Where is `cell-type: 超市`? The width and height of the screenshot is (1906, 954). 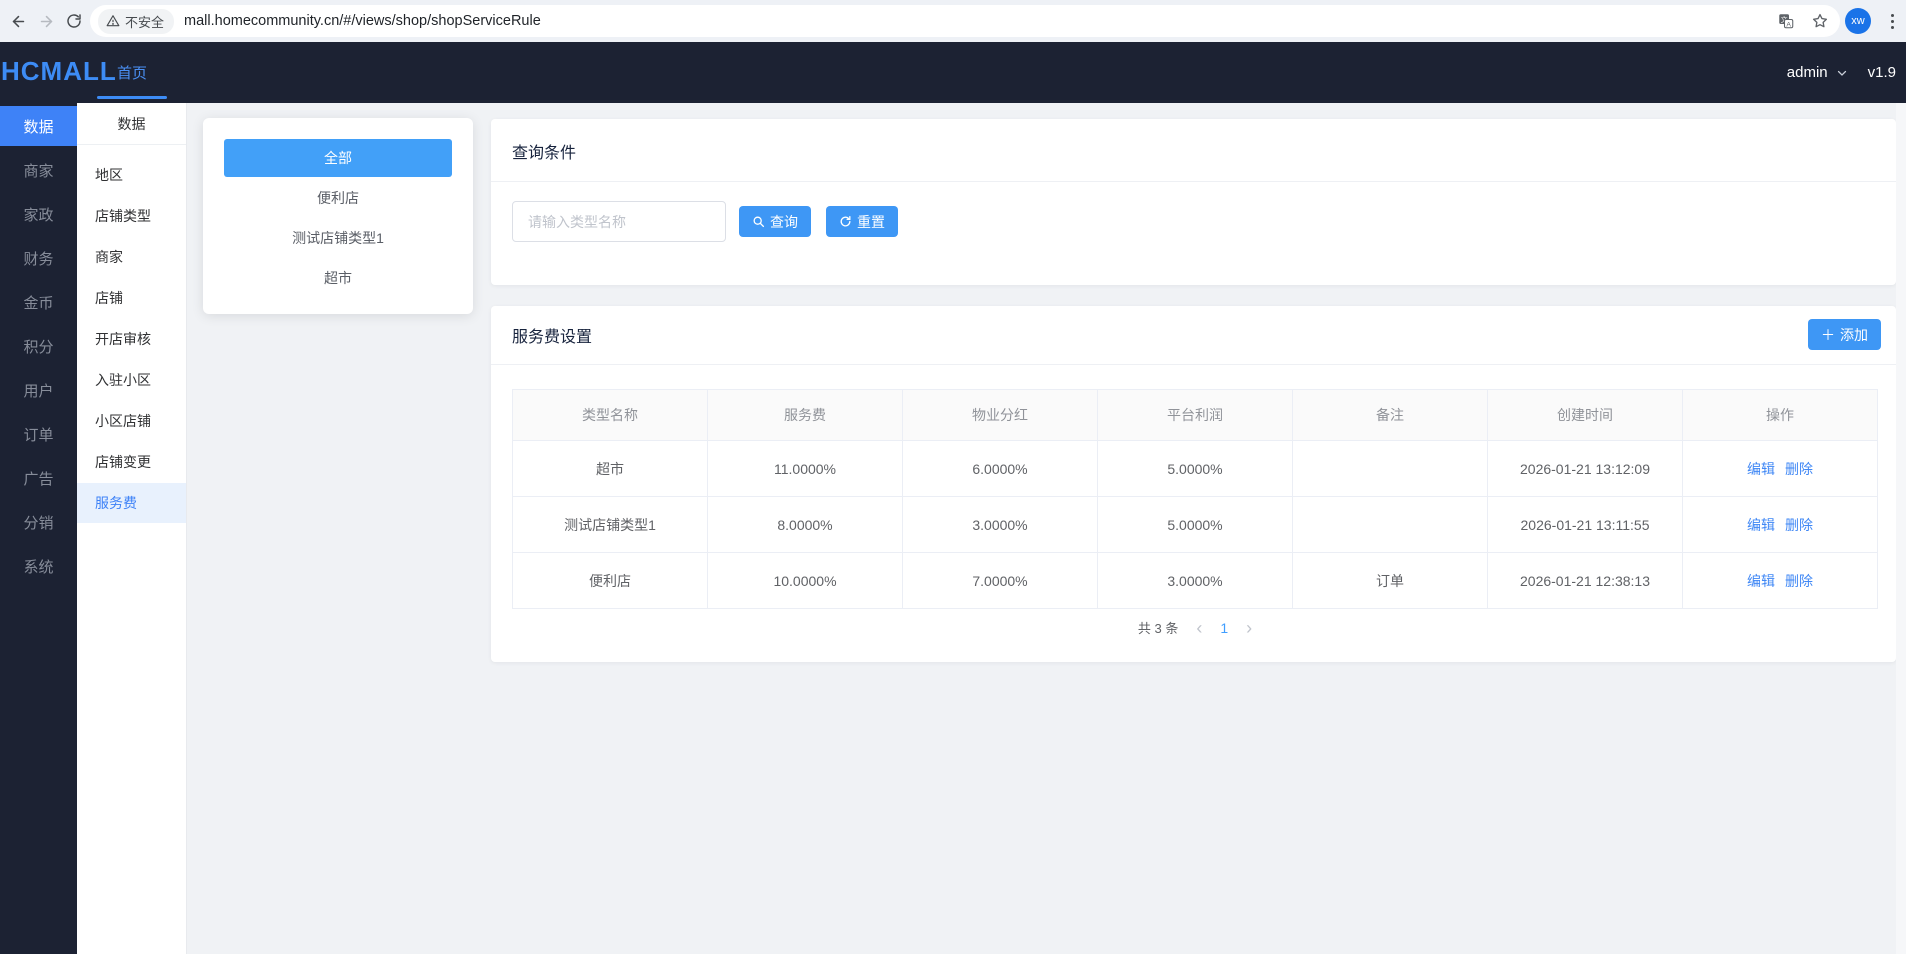 cell-type: 超市 is located at coordinates (610, 468).